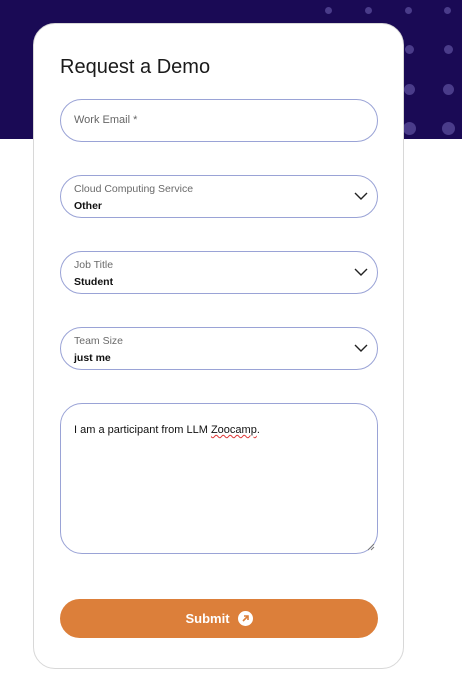 This screenshot has width=462, height=693. Describe the element at coordinates (245, 618) in the screenshot. I see `arrow-up-right-icon` at that location.